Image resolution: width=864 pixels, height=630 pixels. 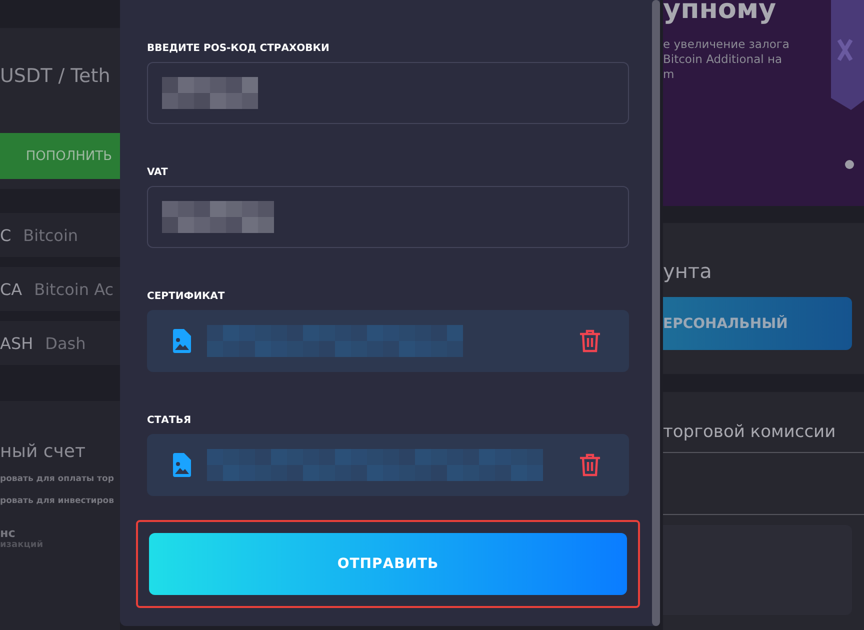 What do you see at coordinates (723, 59) in the screenshot?
I see `banner-text: Bitcoin Additional на` at bounding box center [723, 59].